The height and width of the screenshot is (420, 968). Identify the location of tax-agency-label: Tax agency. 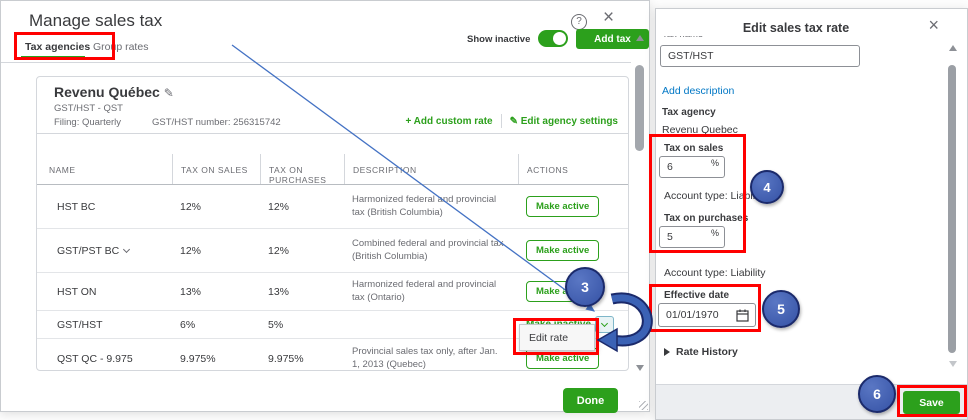
(689, 112).